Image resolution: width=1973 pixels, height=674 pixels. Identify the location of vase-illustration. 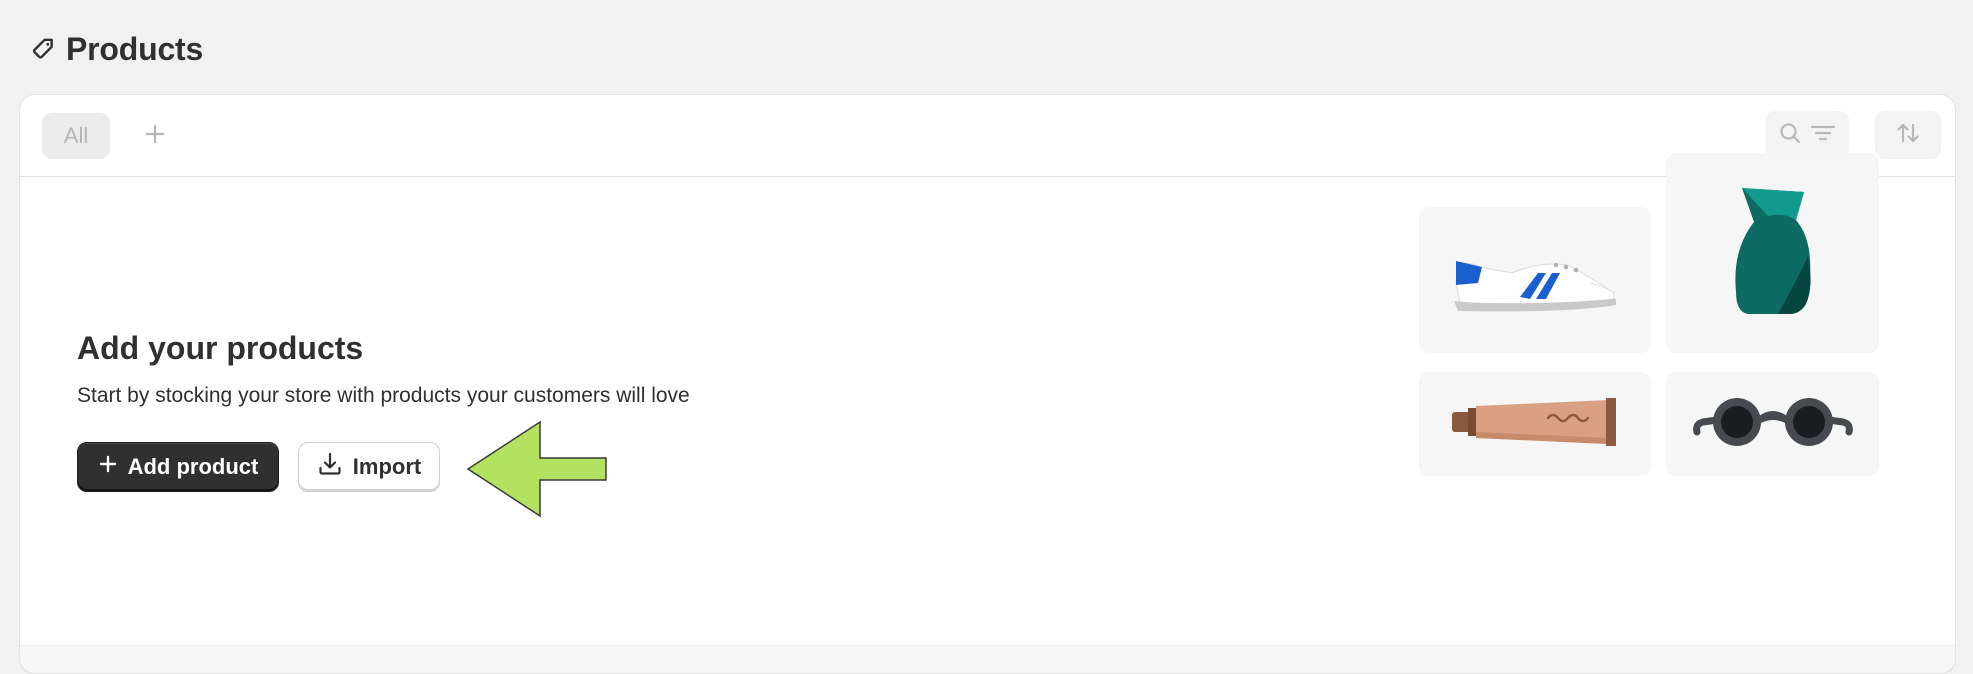
(1772, 253).